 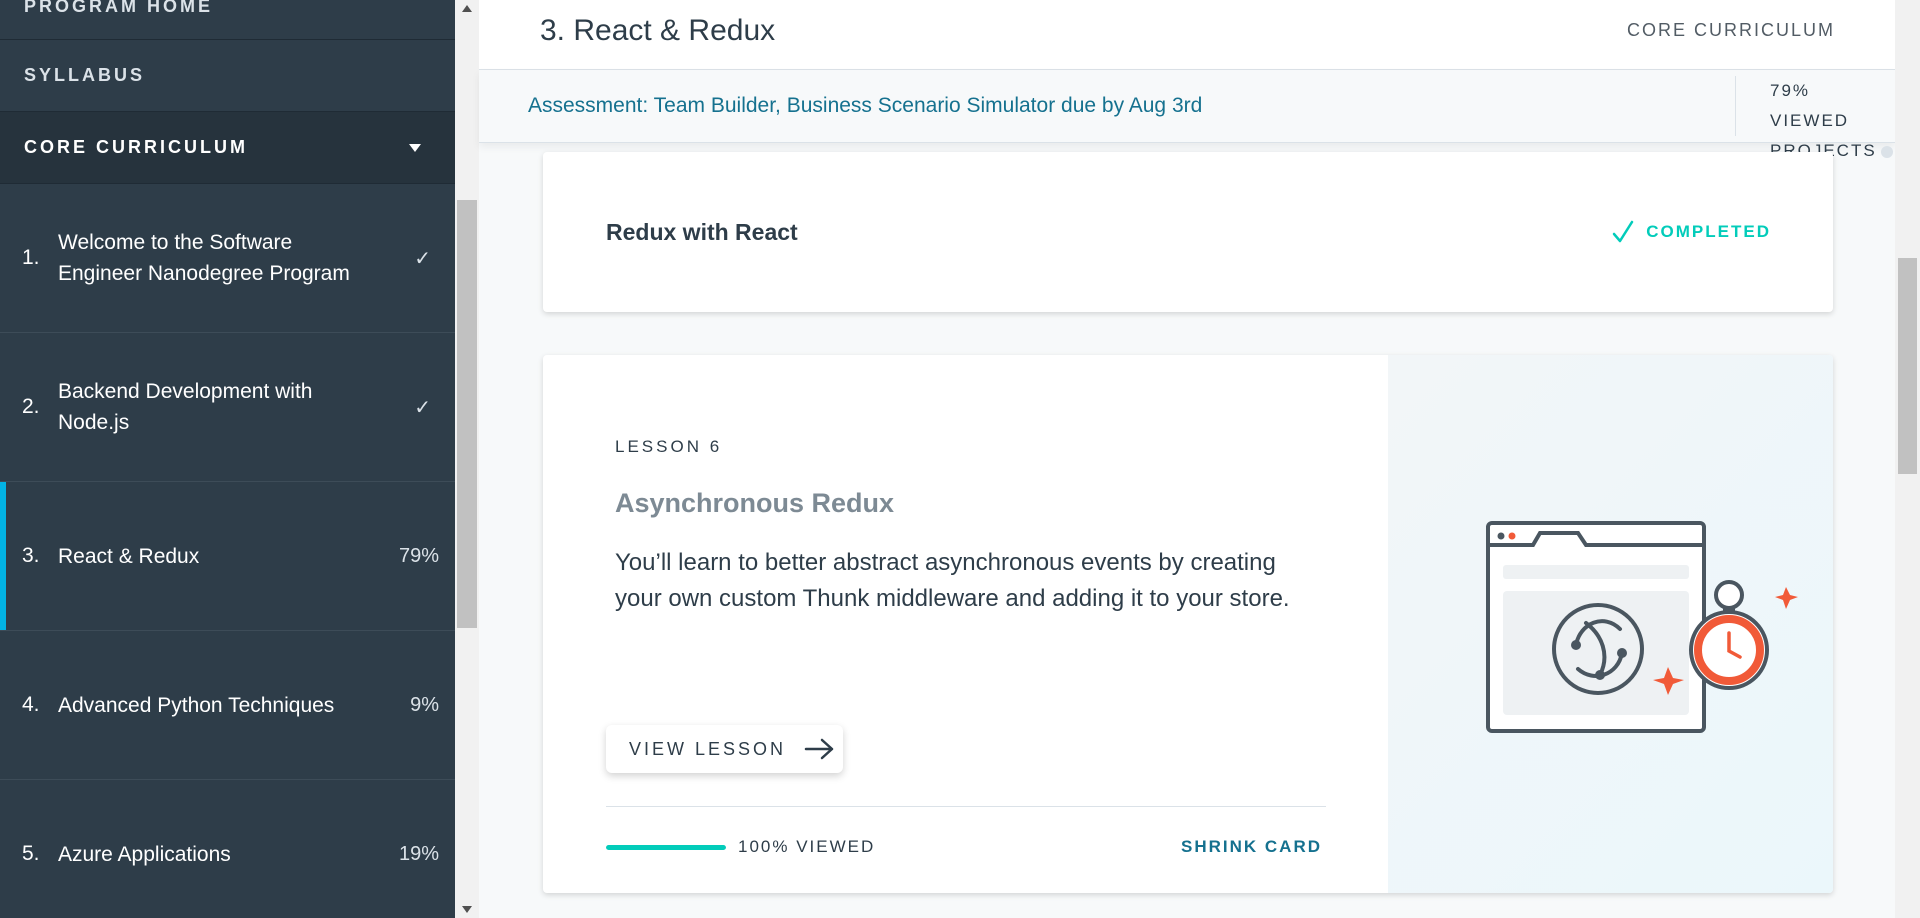 What do you see at coordinates (1907, 366) in the screenshot?
I see `main-scrollbar-thumb` at bounding box center [1907, 366].